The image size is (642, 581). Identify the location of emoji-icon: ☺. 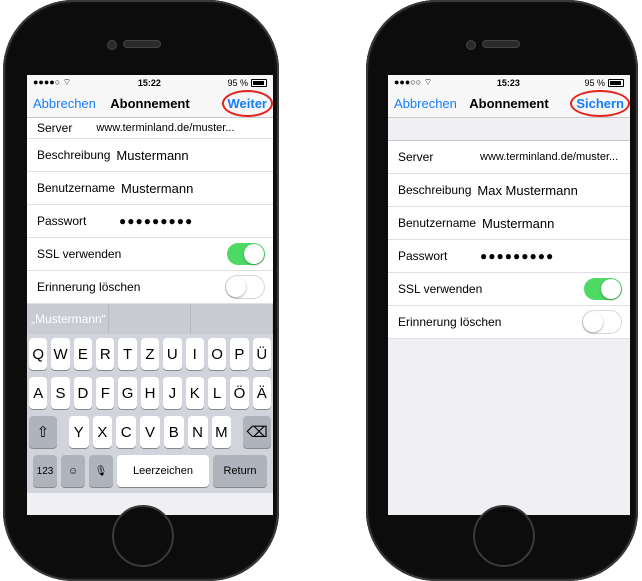
(73, 471).